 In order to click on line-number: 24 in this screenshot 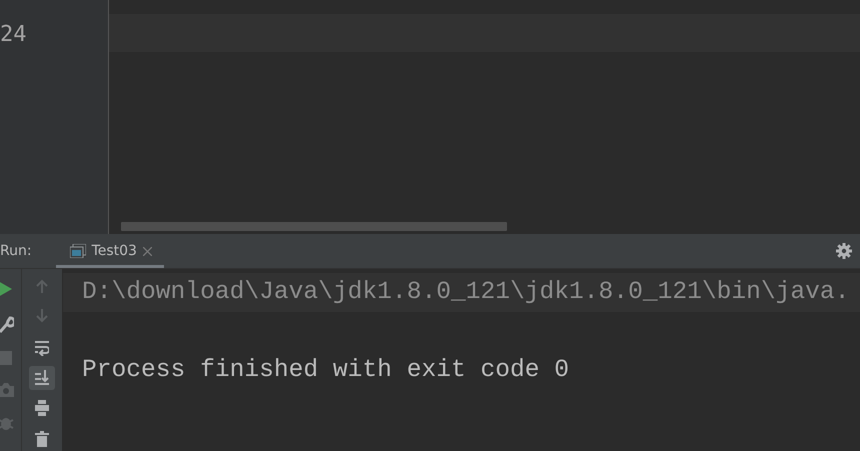, I will do `click(14, 35)`.